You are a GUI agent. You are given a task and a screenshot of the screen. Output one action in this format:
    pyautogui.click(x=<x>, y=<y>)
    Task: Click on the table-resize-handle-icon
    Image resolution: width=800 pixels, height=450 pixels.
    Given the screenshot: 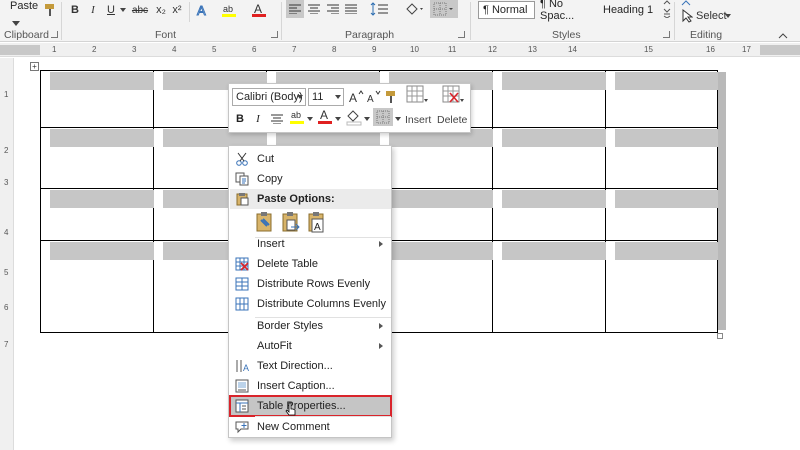 What is the action you would take?
    pyautogui.click(x=720, y=336)
    